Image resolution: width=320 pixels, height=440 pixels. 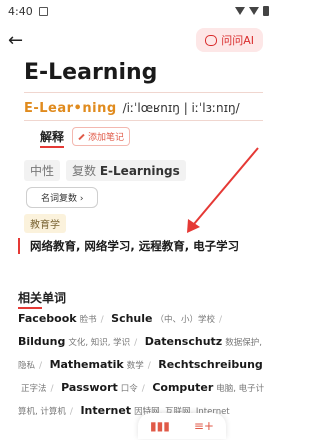 I want to click on status-bar: 4:40, so click(x=138, y=11).